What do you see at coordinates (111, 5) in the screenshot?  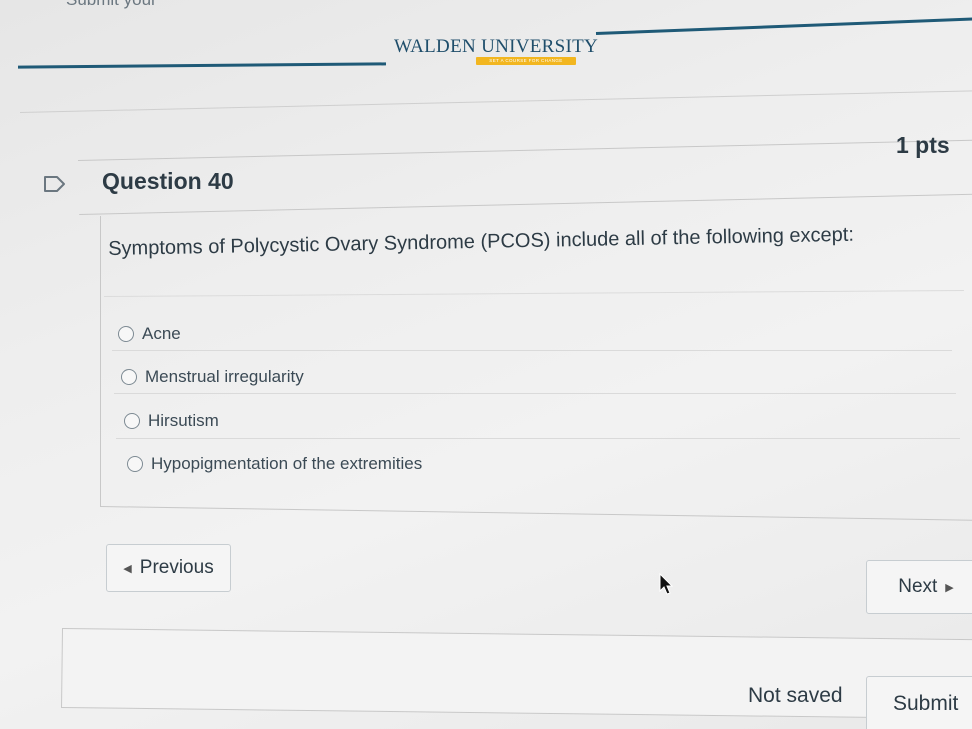 I see `top-cut-text: Submit your` at bounding box center [111, 5].